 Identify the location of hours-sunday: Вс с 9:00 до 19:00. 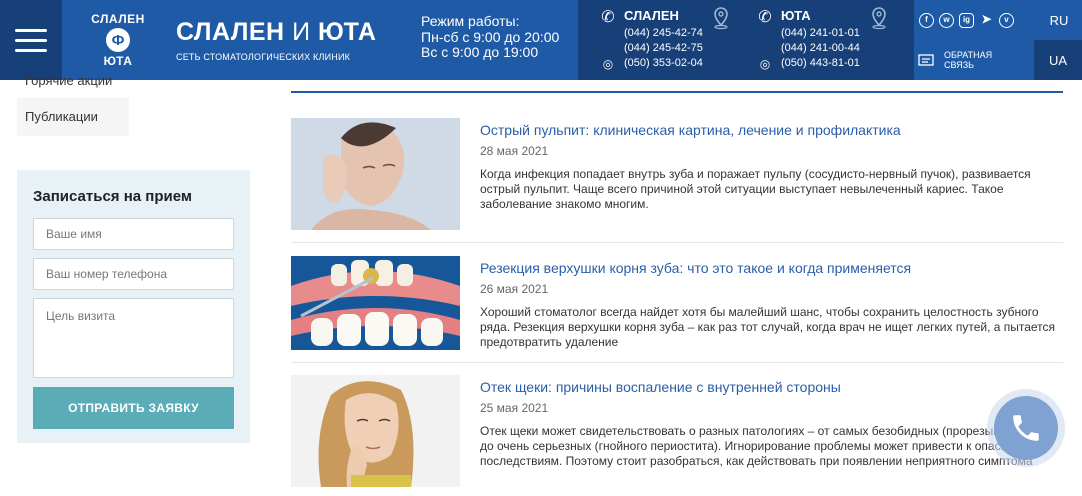
(480, 52).